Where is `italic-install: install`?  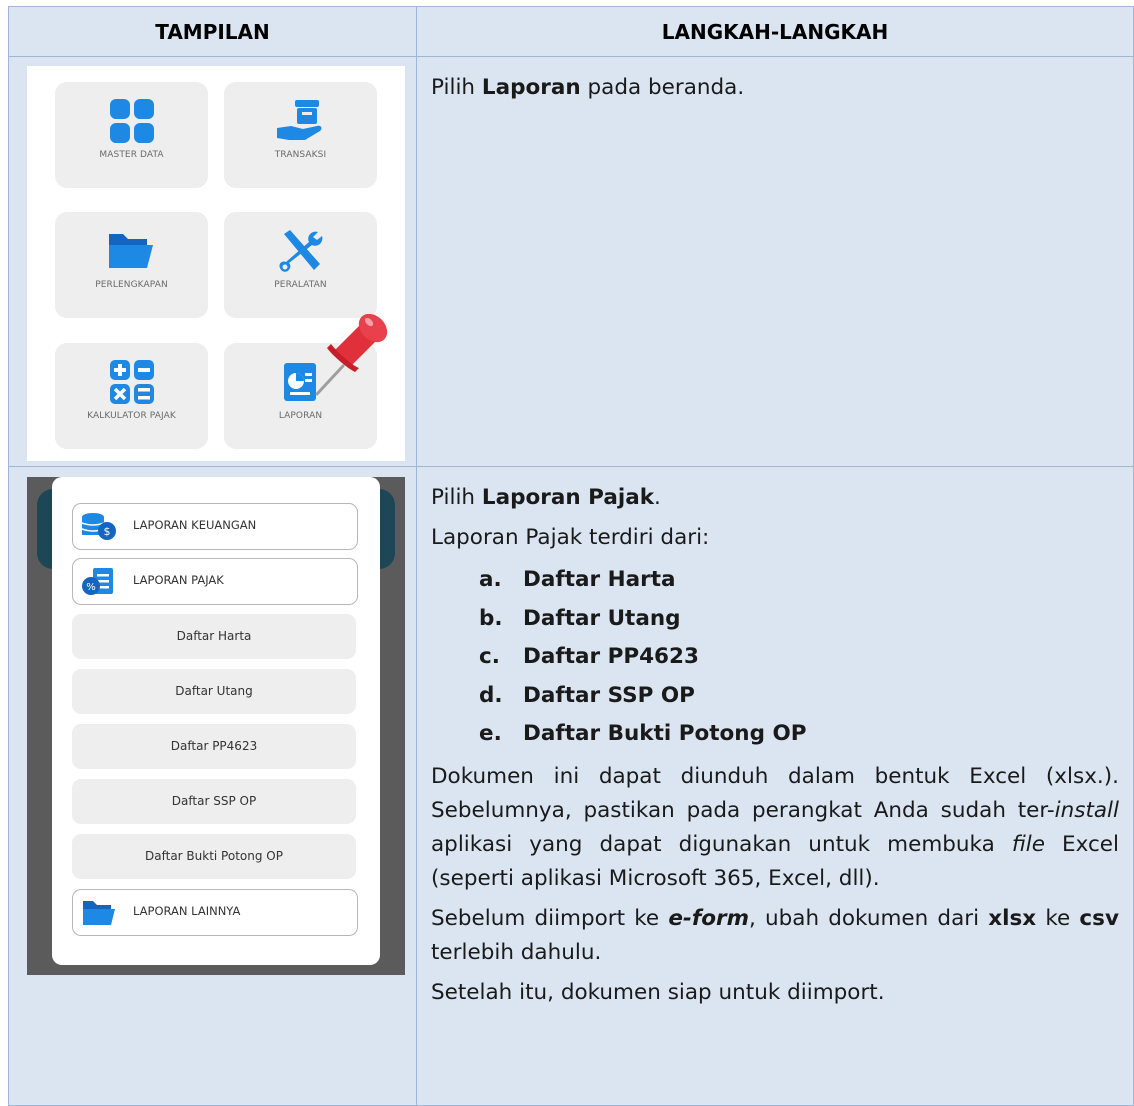
italic-install: install is located at coordinates (1086, 810).